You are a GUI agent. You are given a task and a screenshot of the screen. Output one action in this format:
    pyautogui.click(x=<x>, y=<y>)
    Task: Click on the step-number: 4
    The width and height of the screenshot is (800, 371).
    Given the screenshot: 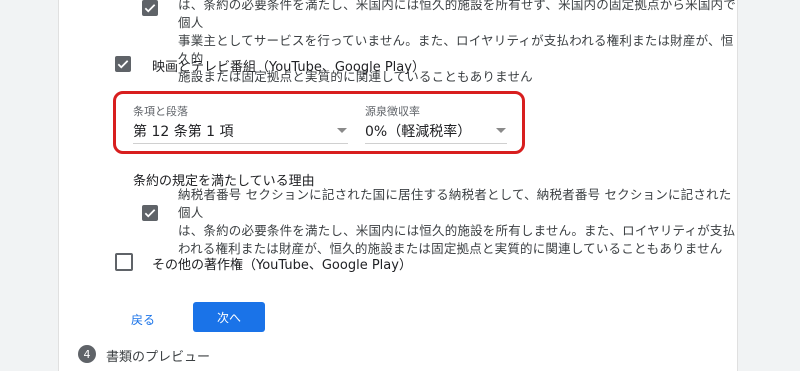 What is the action you would take?
    pyautogui.click(x=87, y=354)
    